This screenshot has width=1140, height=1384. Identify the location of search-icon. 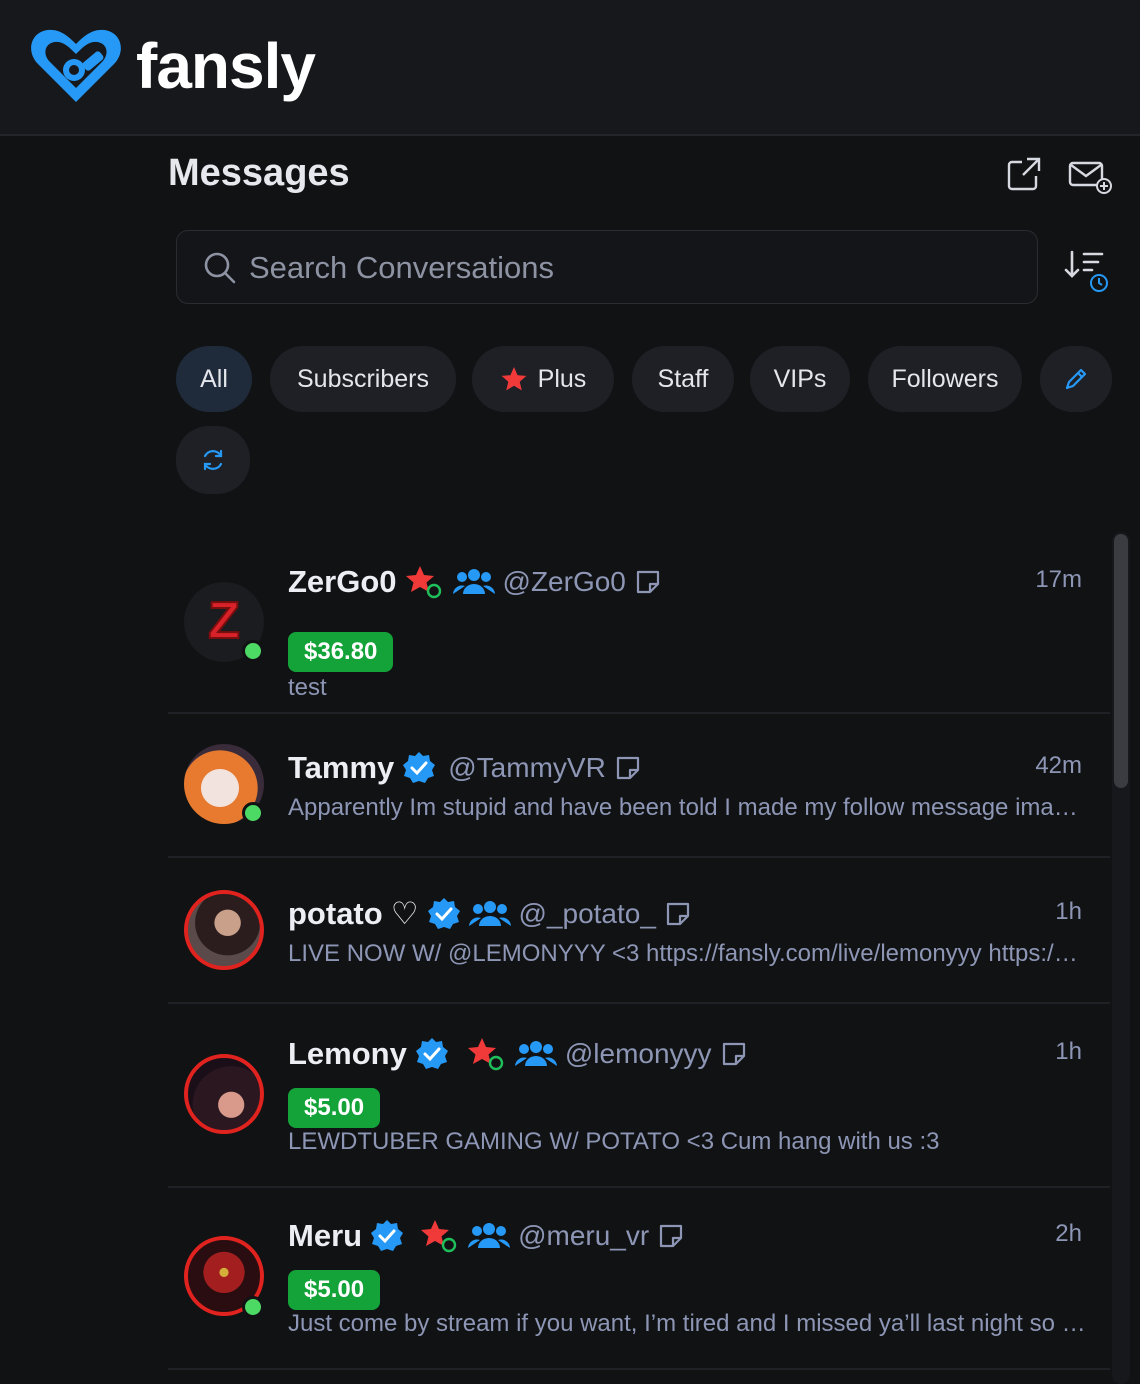
(220, 268).